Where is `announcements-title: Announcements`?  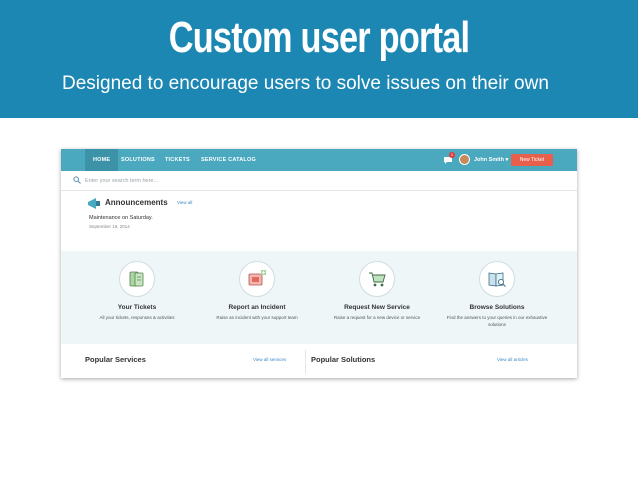 announcements-title: Announcements is located at coordinates (136, 202).